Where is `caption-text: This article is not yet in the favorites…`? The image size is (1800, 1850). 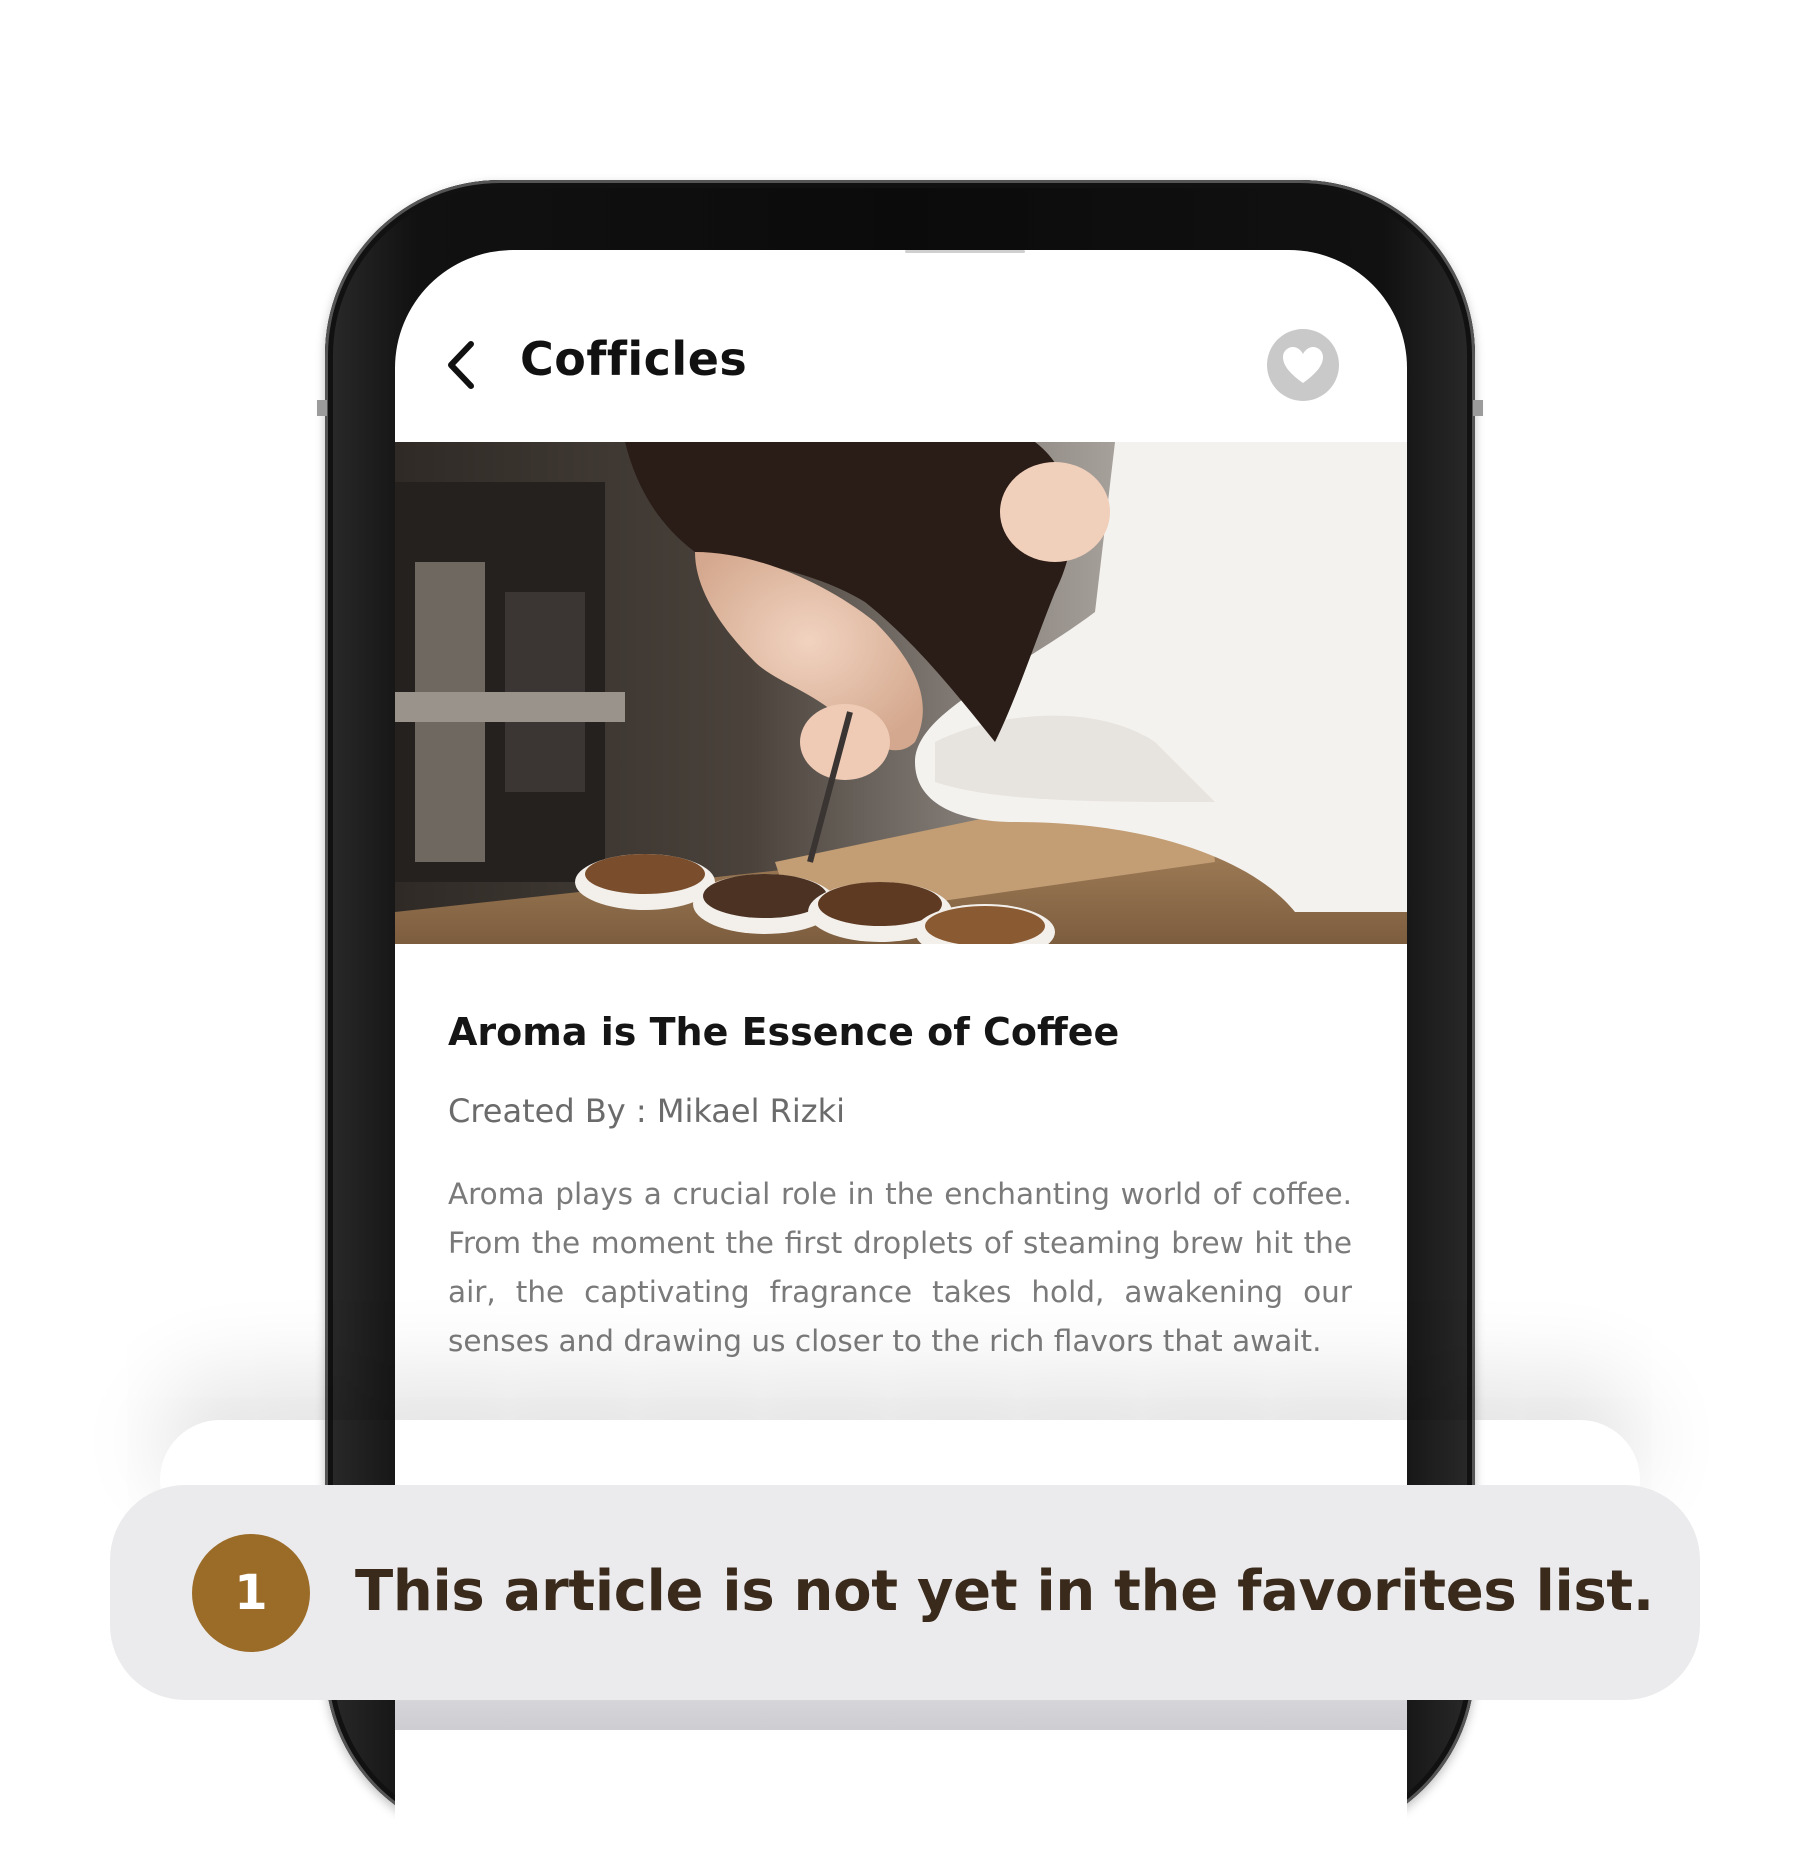
caption-text: This article is not yet in the favorites… is located at coordinates (1004, 1591).